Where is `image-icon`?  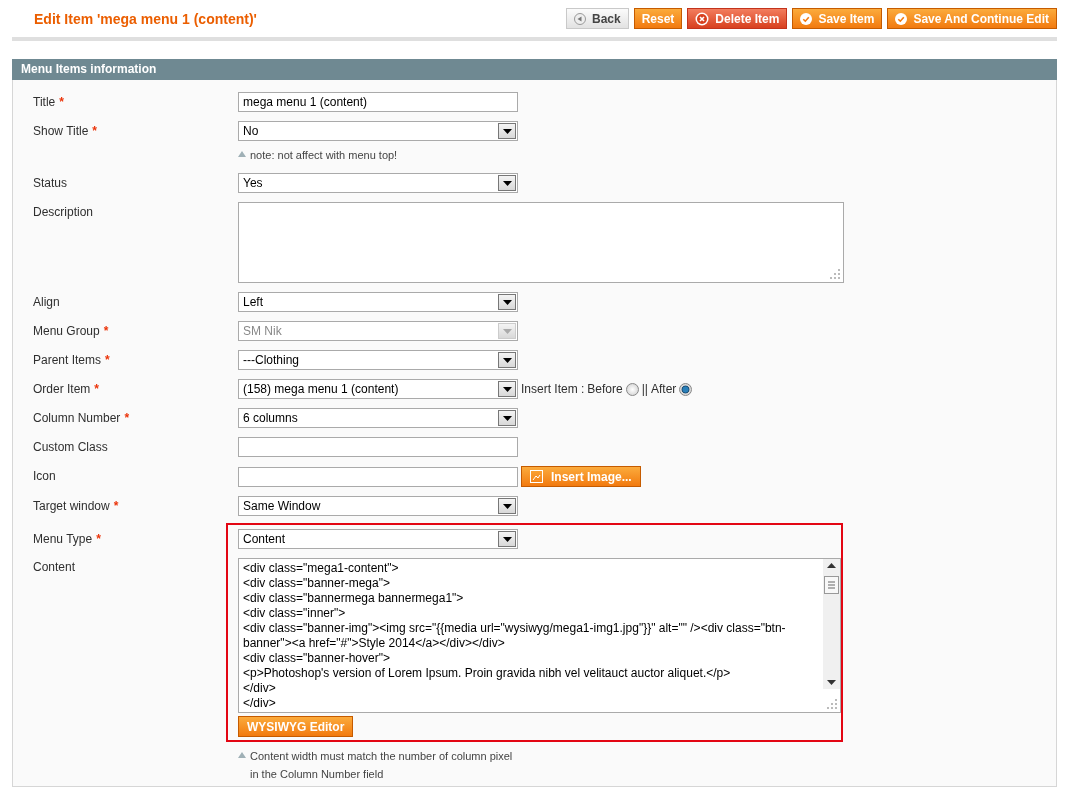
image-icon is located at coordinates (536, 476).